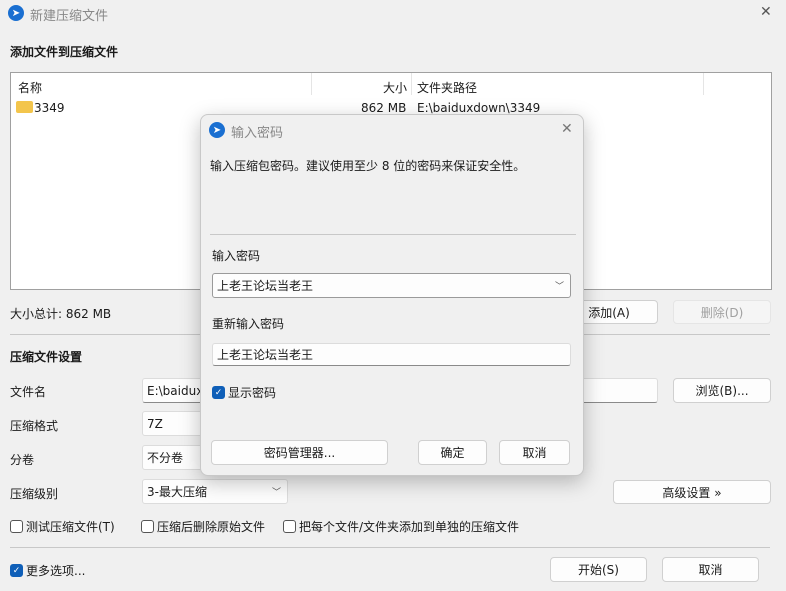  What do you see at coordinates (479, 108) in the screenshot?
I see `file-path: E:\baiduxdown\3349` at bounding box center [479, 108].